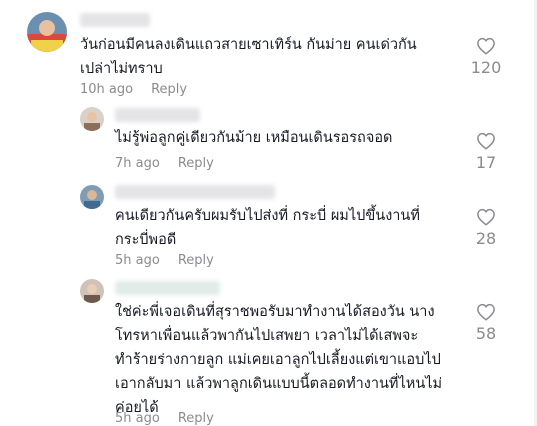  Describe the element at coordinates (486, 162) in the screenshot. I see `like-count: 17` at that location.